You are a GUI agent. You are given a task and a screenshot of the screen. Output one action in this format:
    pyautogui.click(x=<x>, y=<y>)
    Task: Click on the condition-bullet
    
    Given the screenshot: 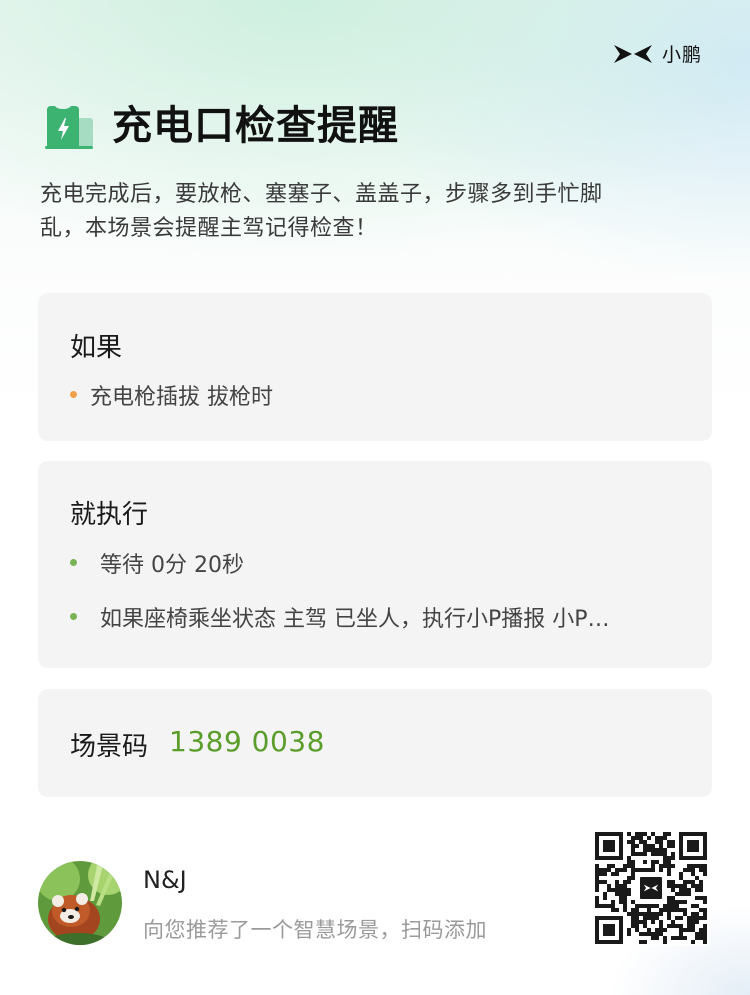 What is the action you would take?
    pyautogui.click(x=73, y=394)
    